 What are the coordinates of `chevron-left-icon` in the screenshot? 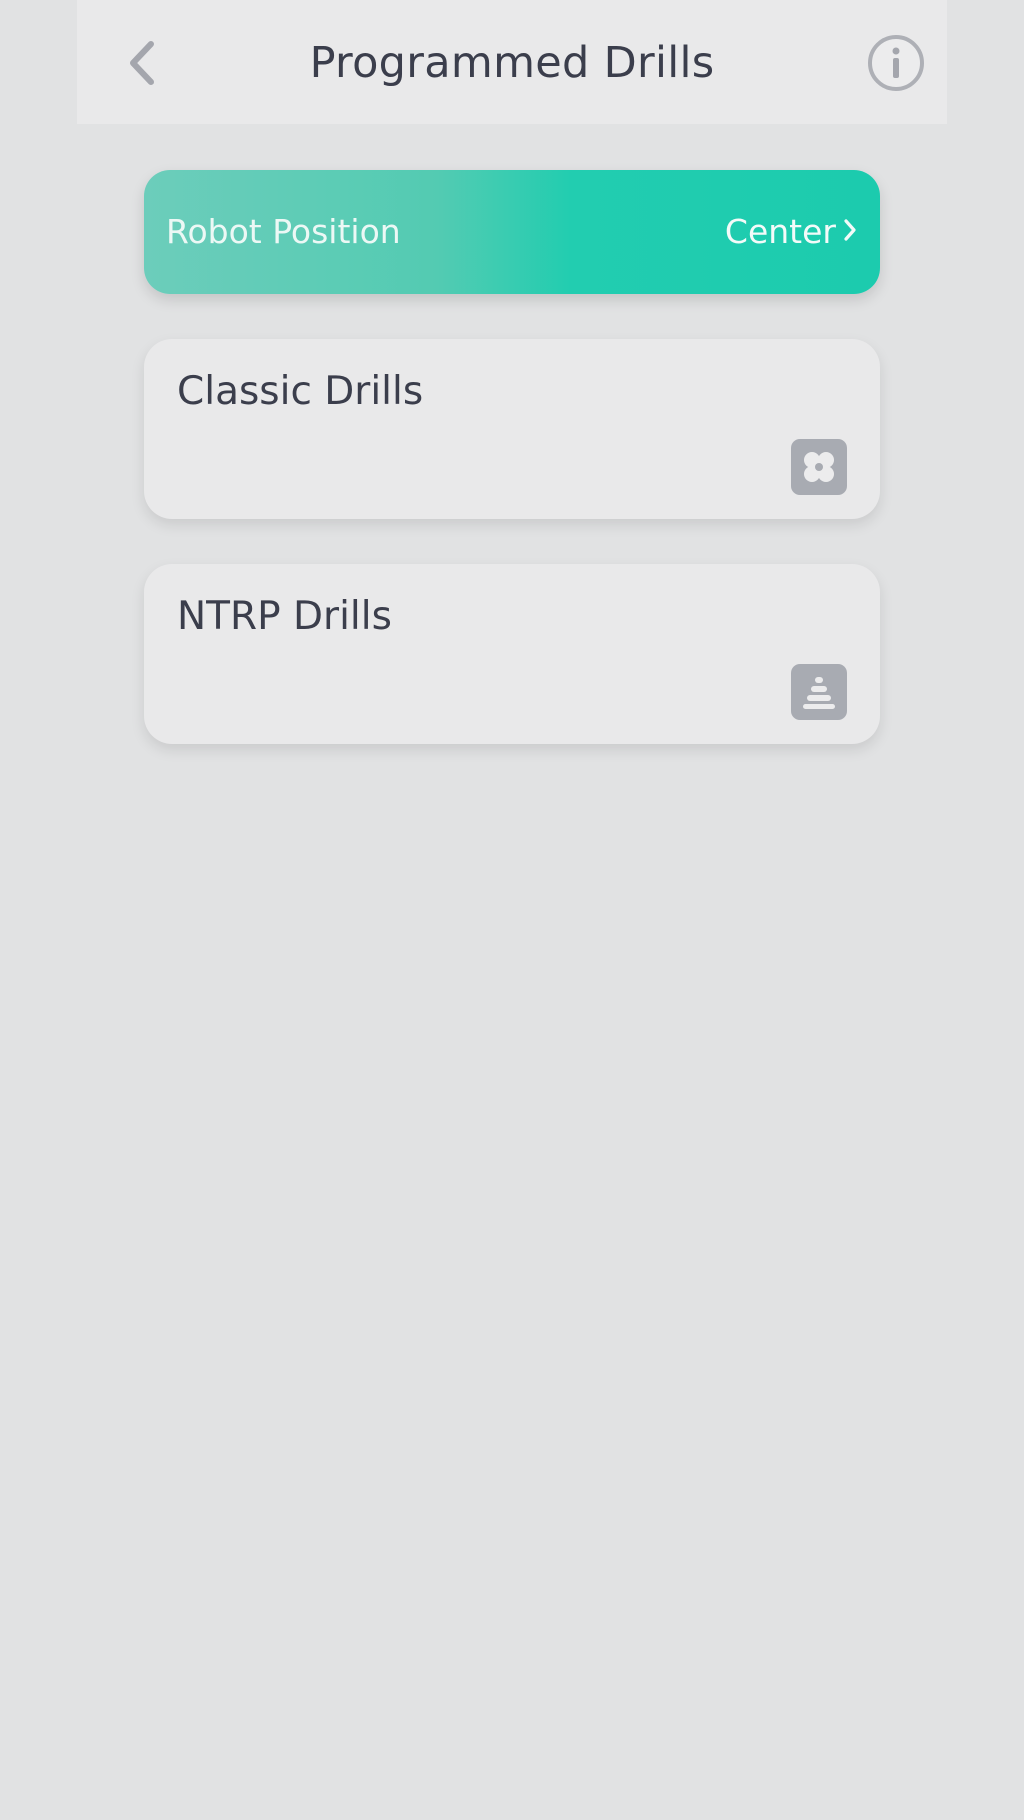 It's located at (140, 65).